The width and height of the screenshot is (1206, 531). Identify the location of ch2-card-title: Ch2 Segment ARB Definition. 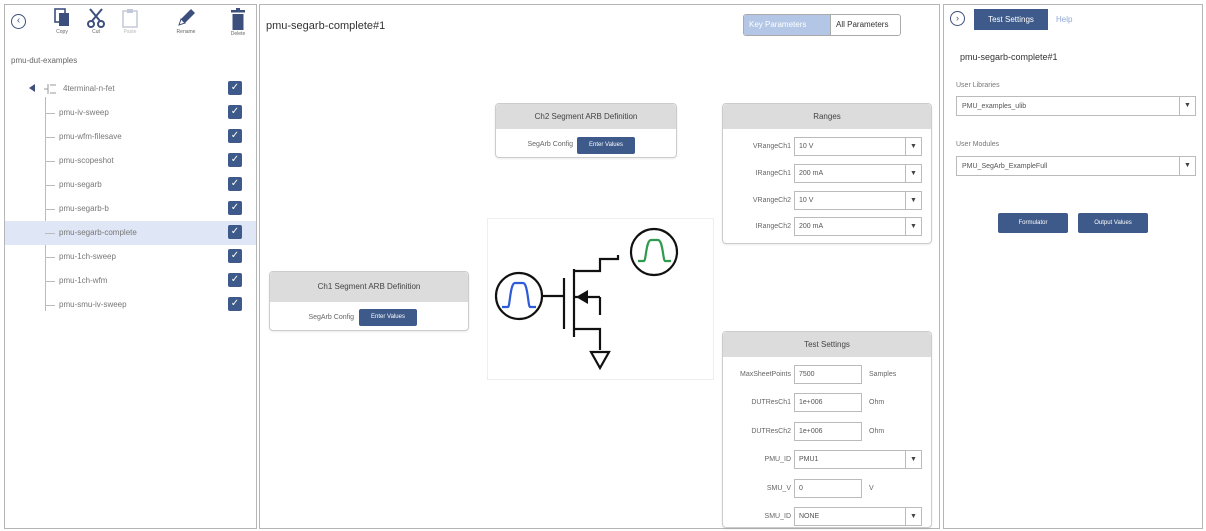
(586, 116).